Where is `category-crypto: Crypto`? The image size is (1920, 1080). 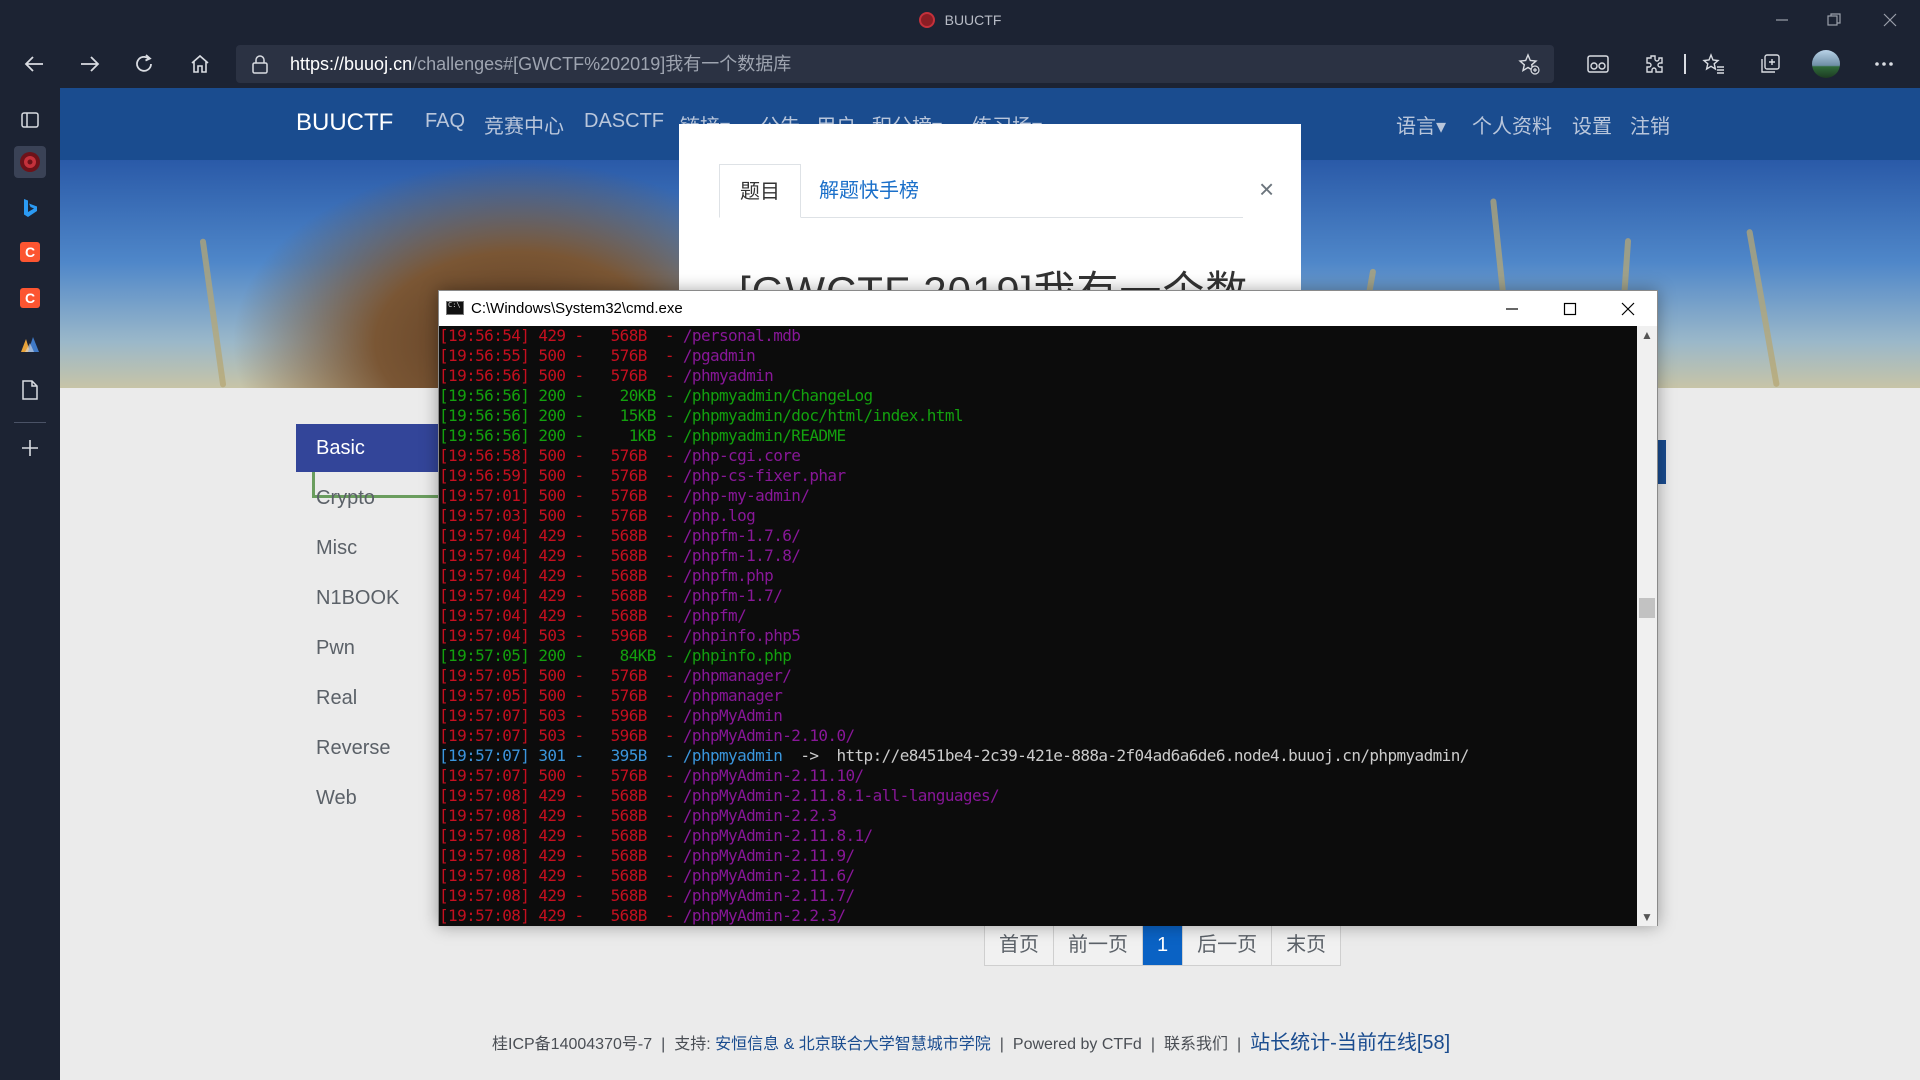
category-crypto: Crypto is located at coordinates (376, 498).